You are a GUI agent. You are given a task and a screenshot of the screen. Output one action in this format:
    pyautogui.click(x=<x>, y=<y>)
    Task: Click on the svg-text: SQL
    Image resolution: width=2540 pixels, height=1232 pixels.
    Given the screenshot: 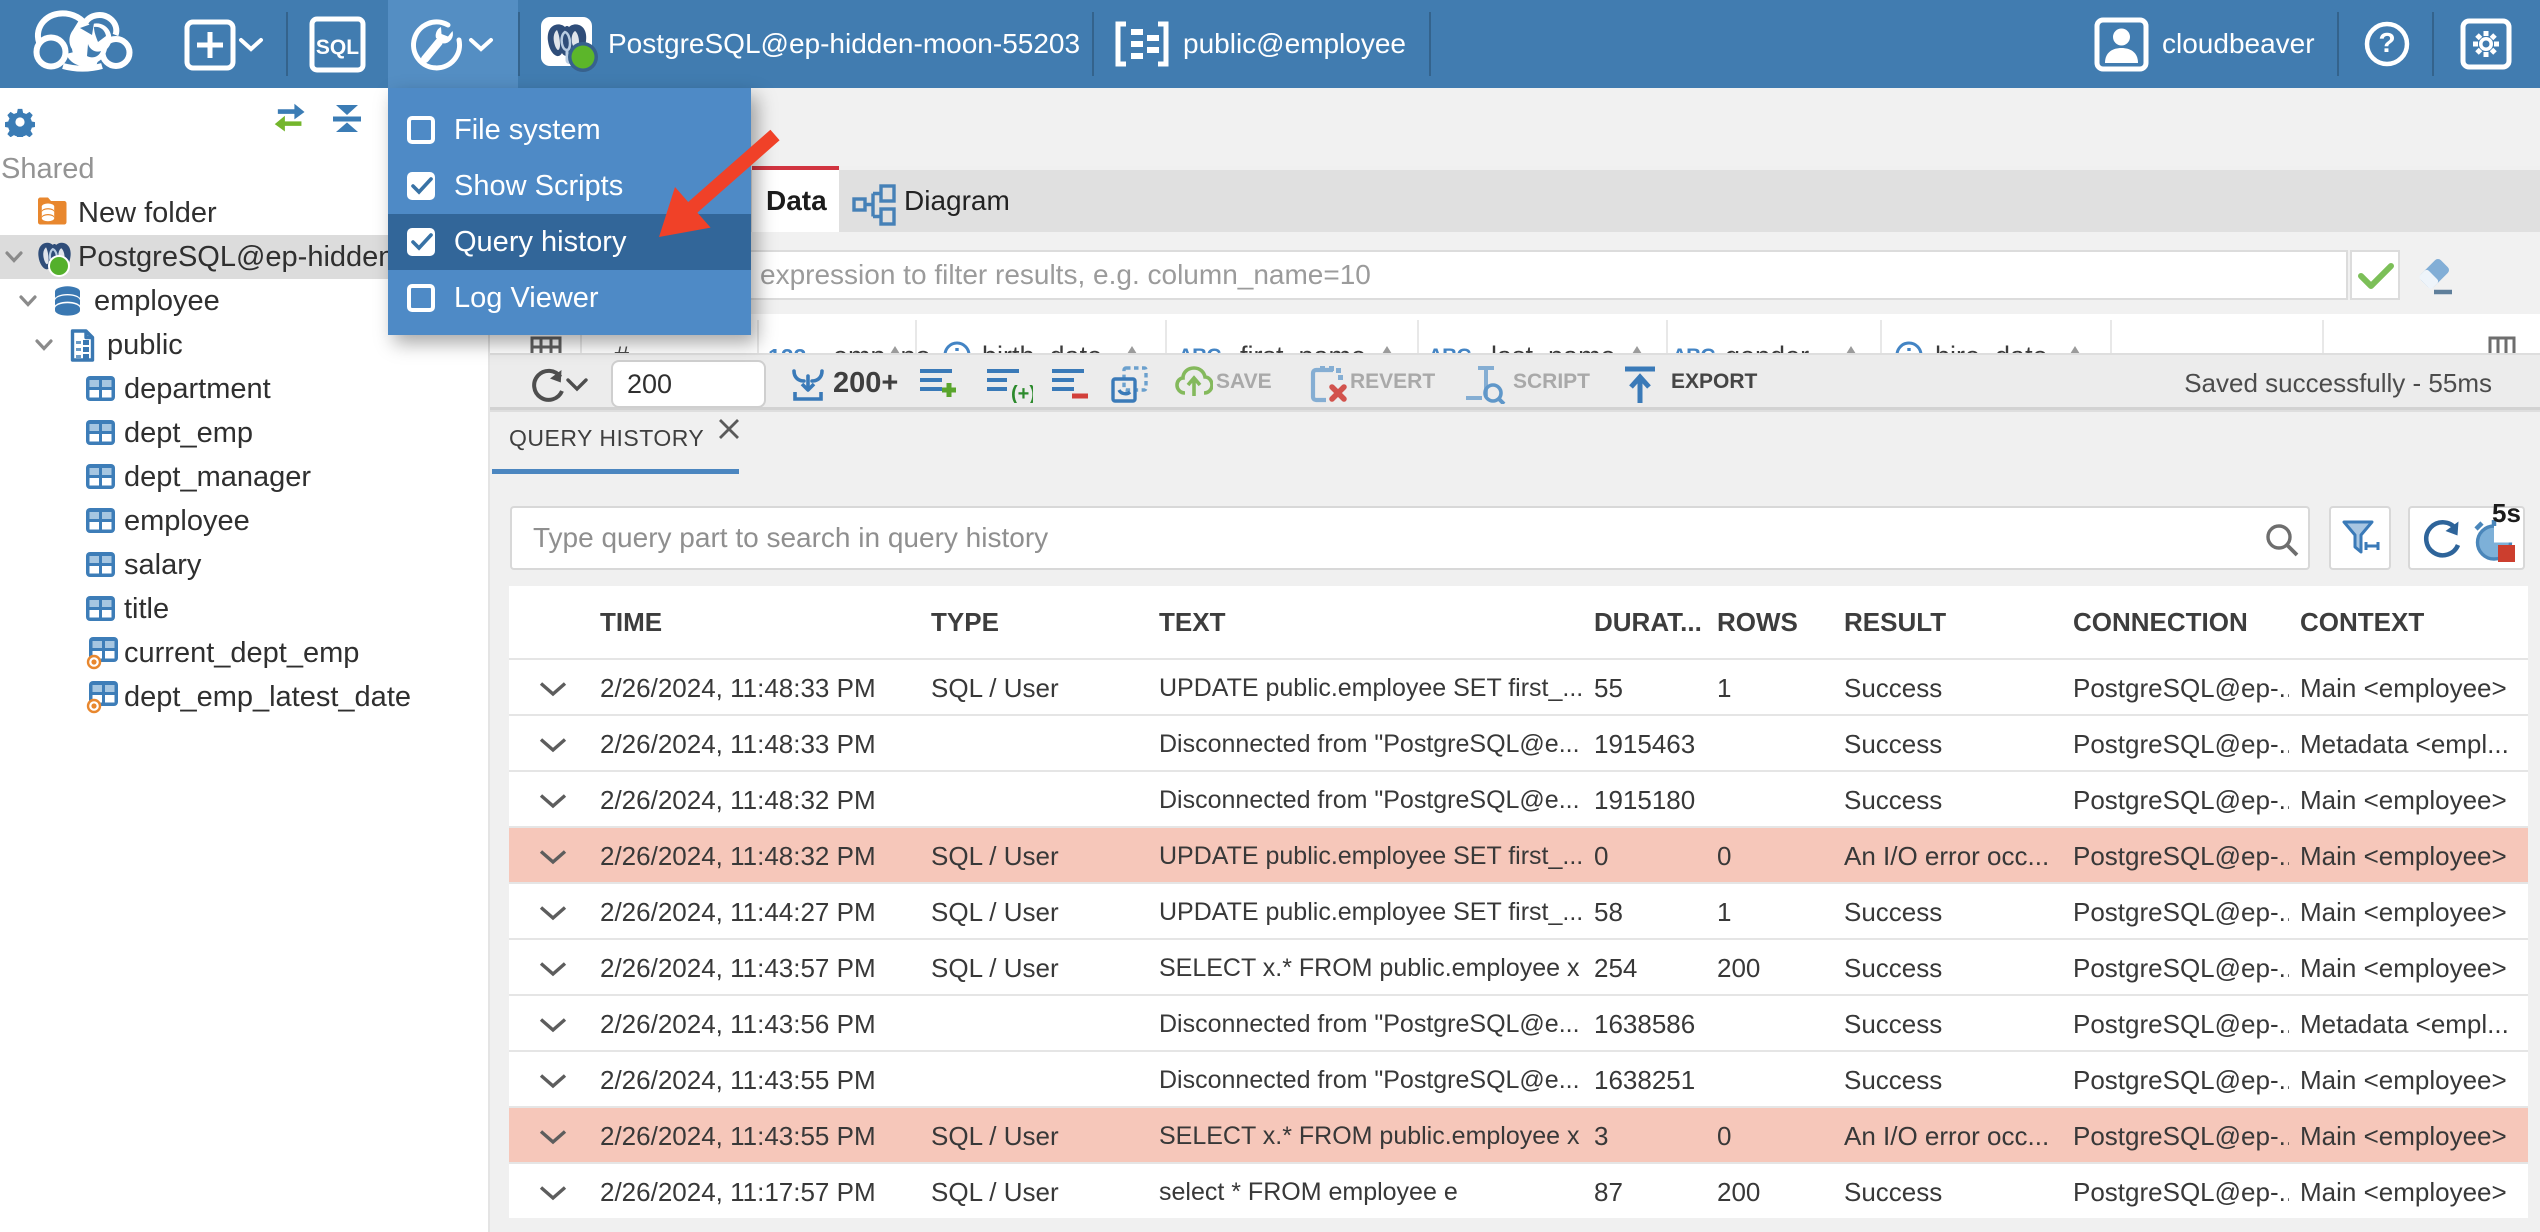 What is the action you would take?
    pyautogui.click(x=337, y=47)
    